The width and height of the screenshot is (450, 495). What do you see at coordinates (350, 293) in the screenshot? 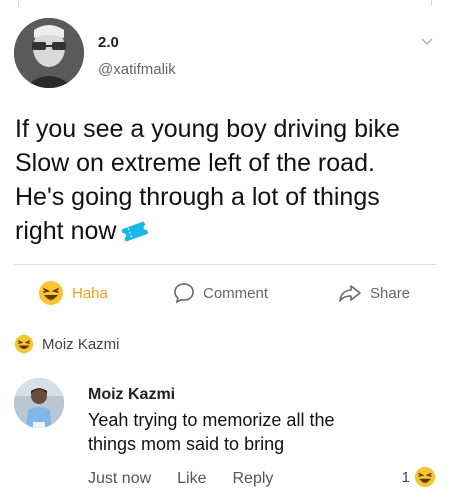
I see `share-icon` at bounding box center [350, 293].